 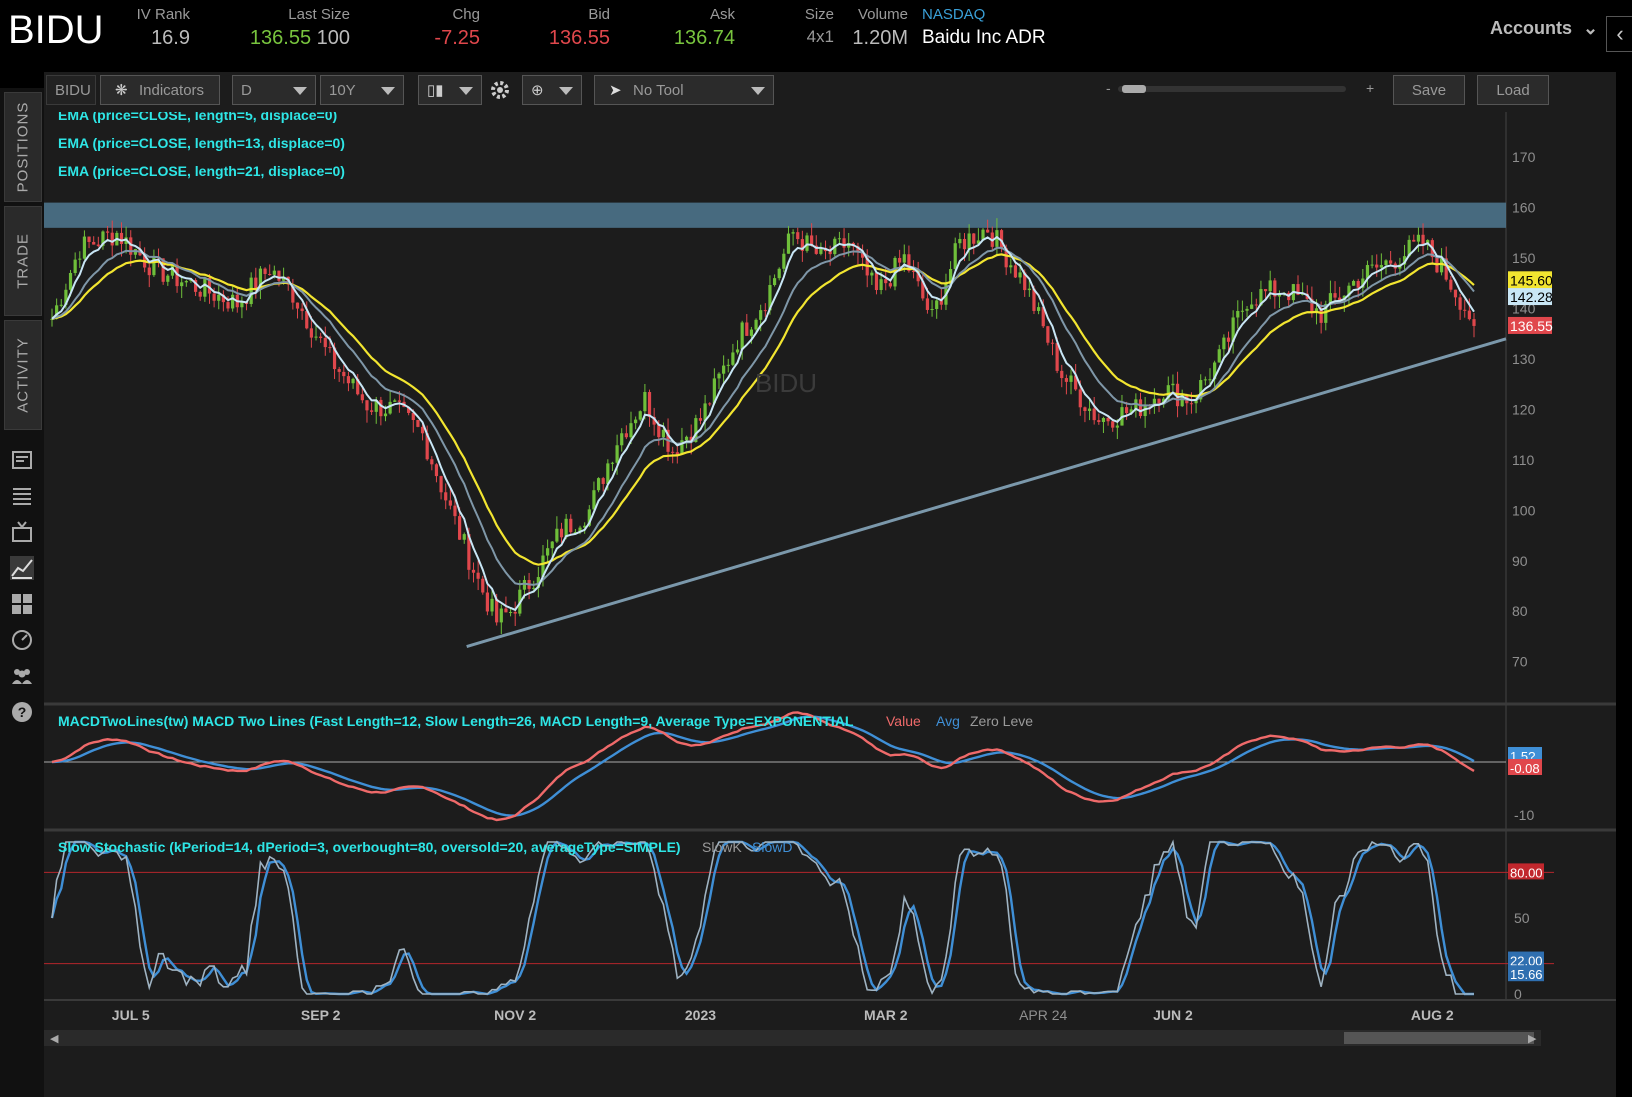 I want to click on tool-select: ➤ No Tool, so click(x=684, y=90).